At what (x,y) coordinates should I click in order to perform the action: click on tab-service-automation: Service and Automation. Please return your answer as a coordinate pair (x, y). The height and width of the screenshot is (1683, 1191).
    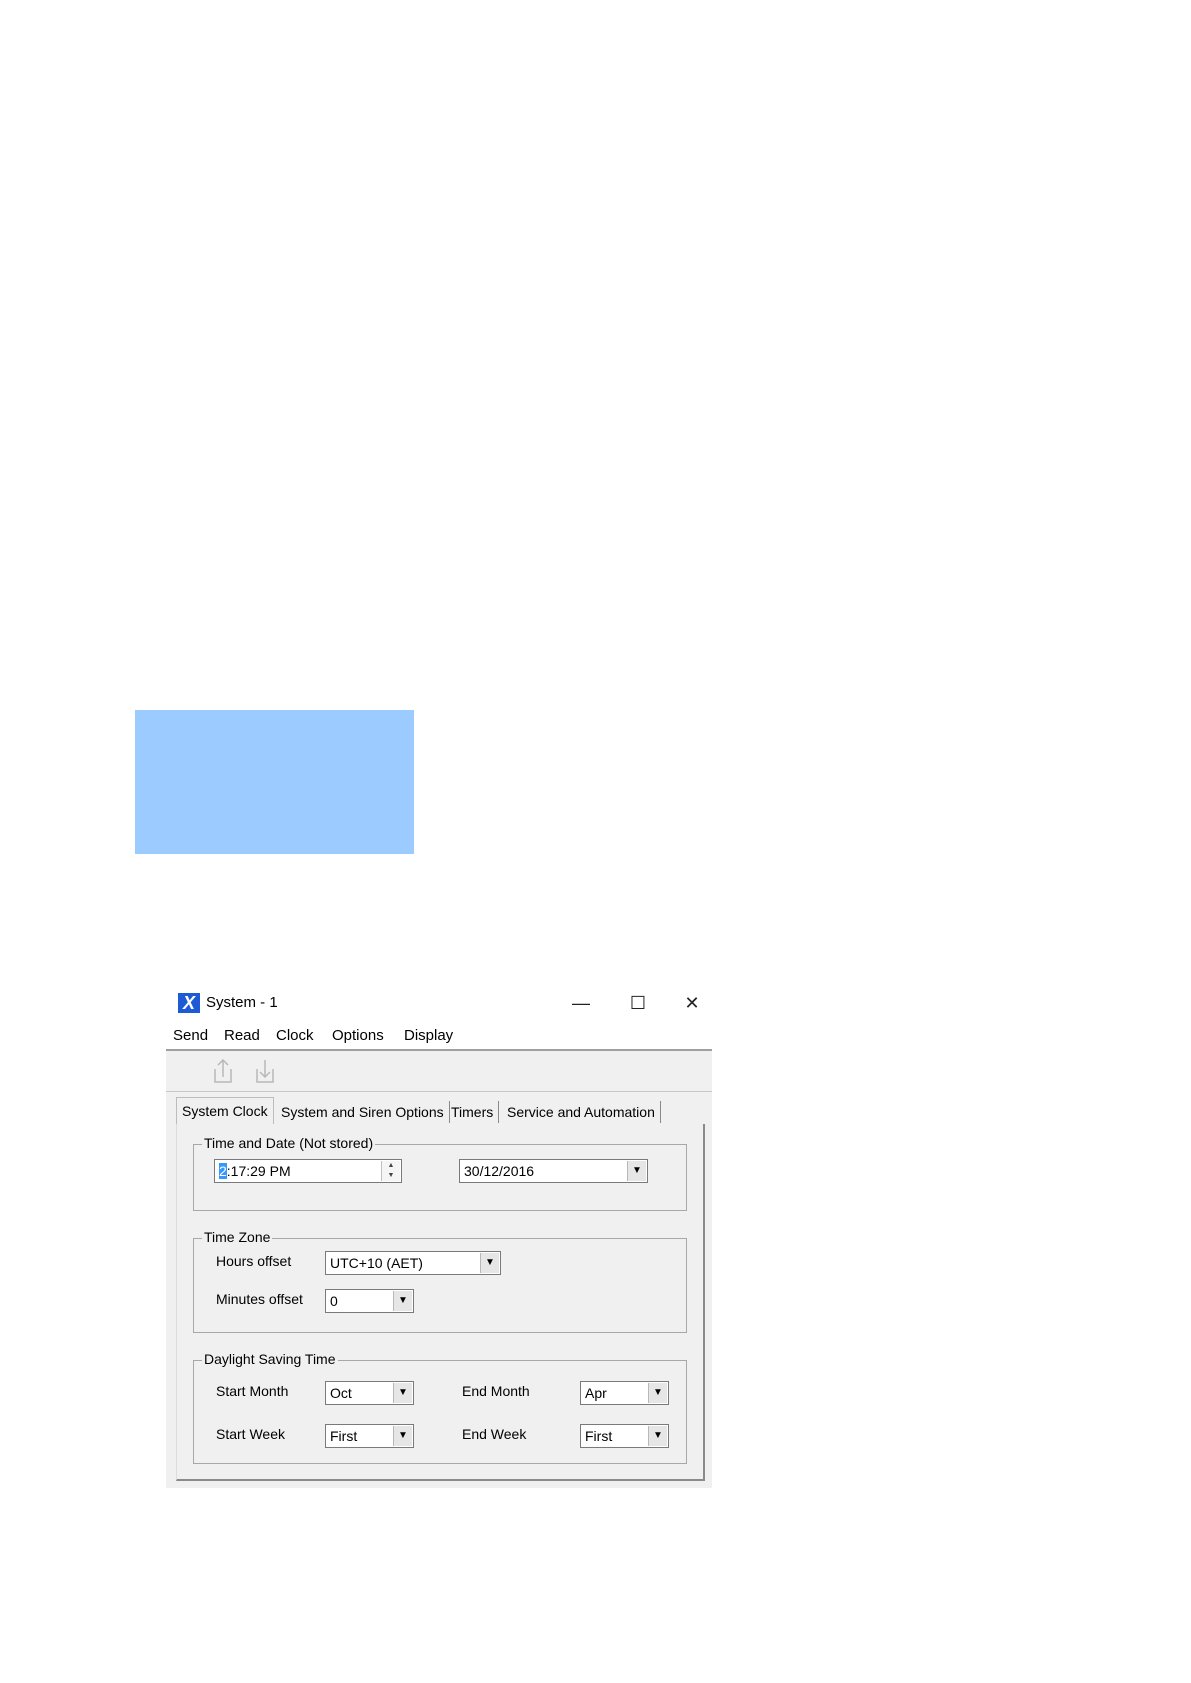
    Looking at the image, I should click on (581, 1112).